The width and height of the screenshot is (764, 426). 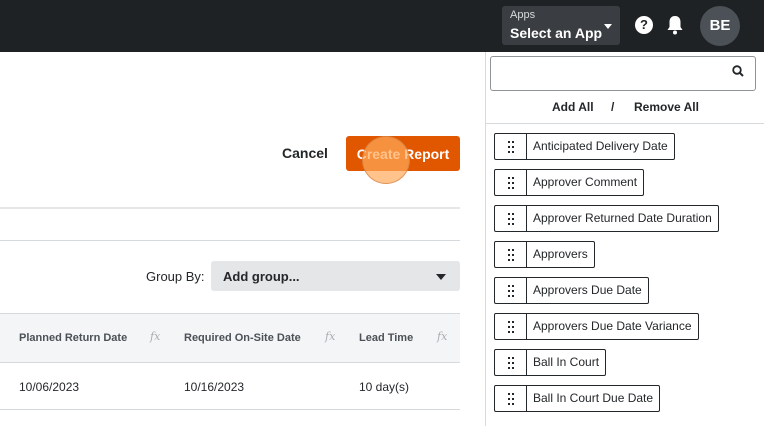 What do you see at coordinates (612, 326) in the screenshot?
I see `field-chip-label: Approvers Due Date Variance` at bounding box center [612, 326].